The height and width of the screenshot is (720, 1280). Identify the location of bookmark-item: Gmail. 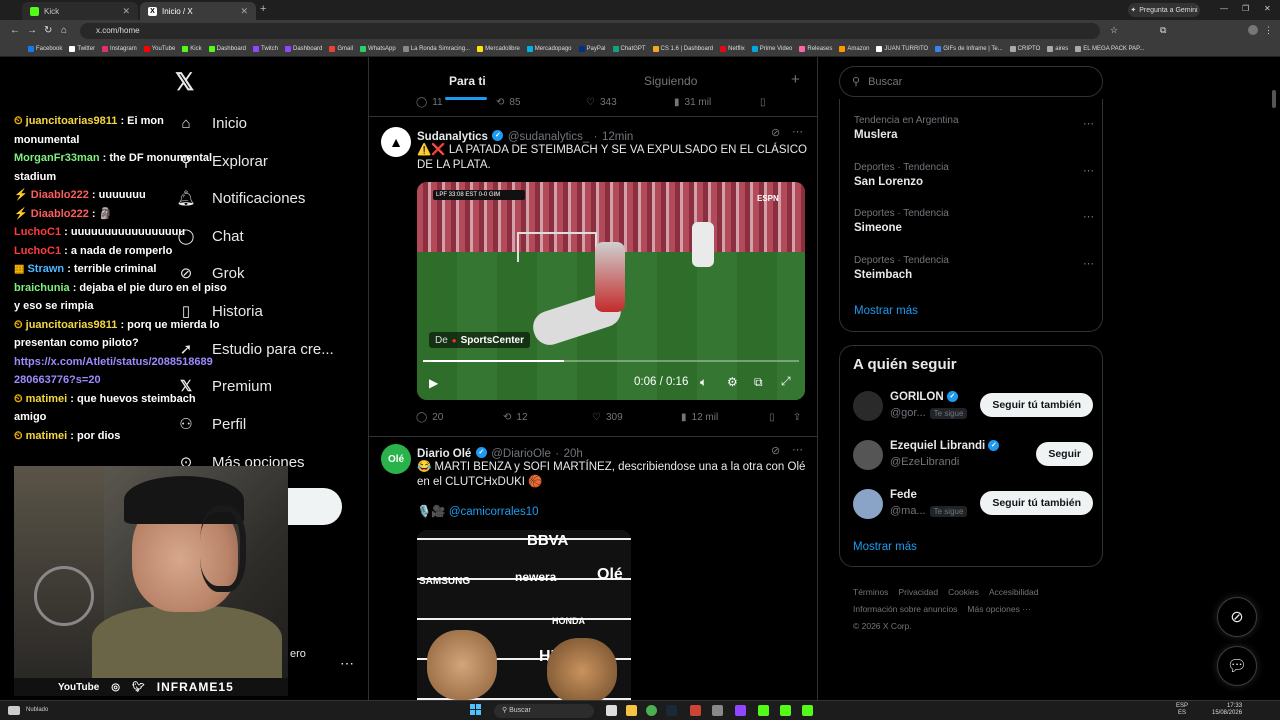
(341, 49).